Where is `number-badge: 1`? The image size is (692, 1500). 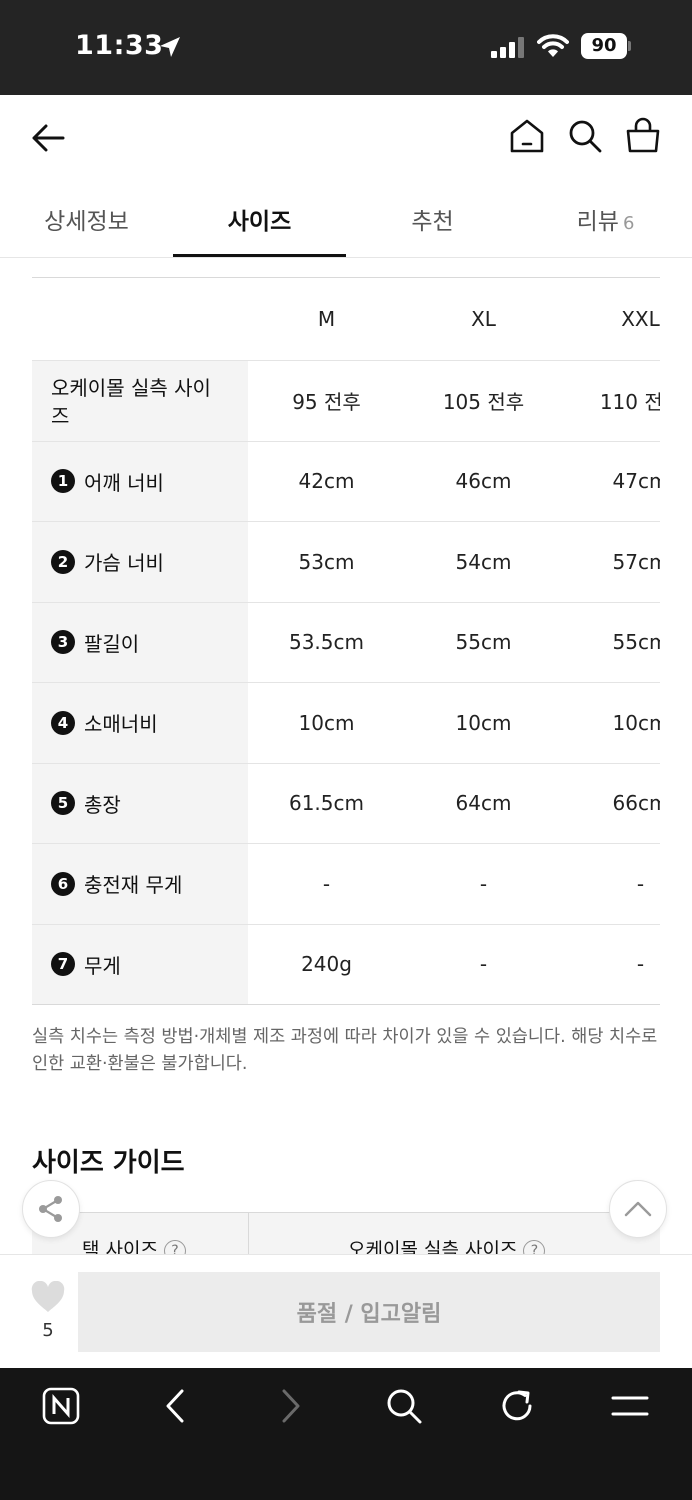 number-badge: 1 is located at coordinates (63, 481).